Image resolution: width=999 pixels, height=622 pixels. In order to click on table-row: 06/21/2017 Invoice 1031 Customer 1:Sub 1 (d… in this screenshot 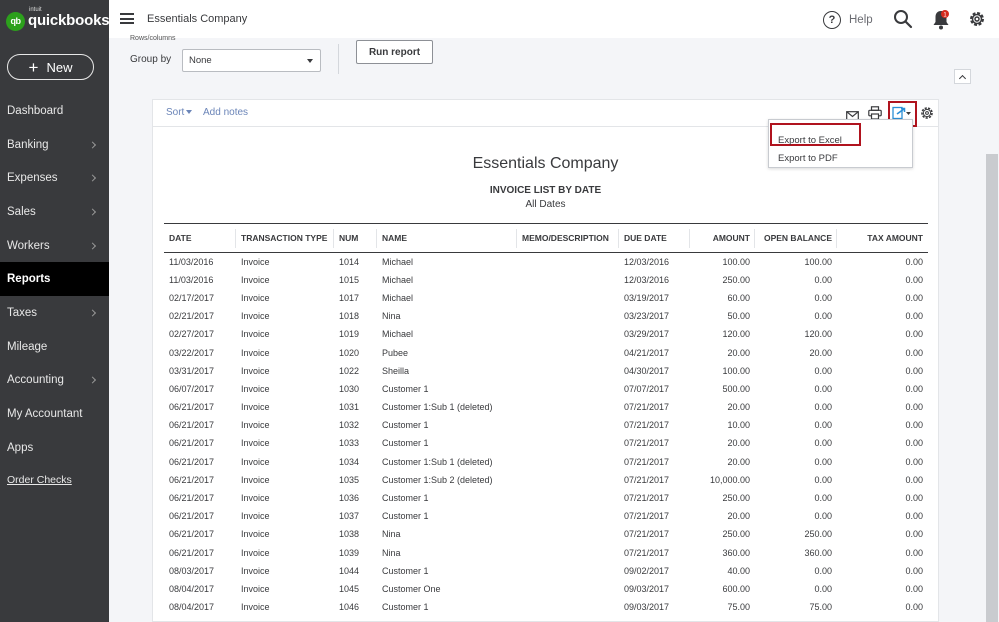, I will do `click(546, 407)`.